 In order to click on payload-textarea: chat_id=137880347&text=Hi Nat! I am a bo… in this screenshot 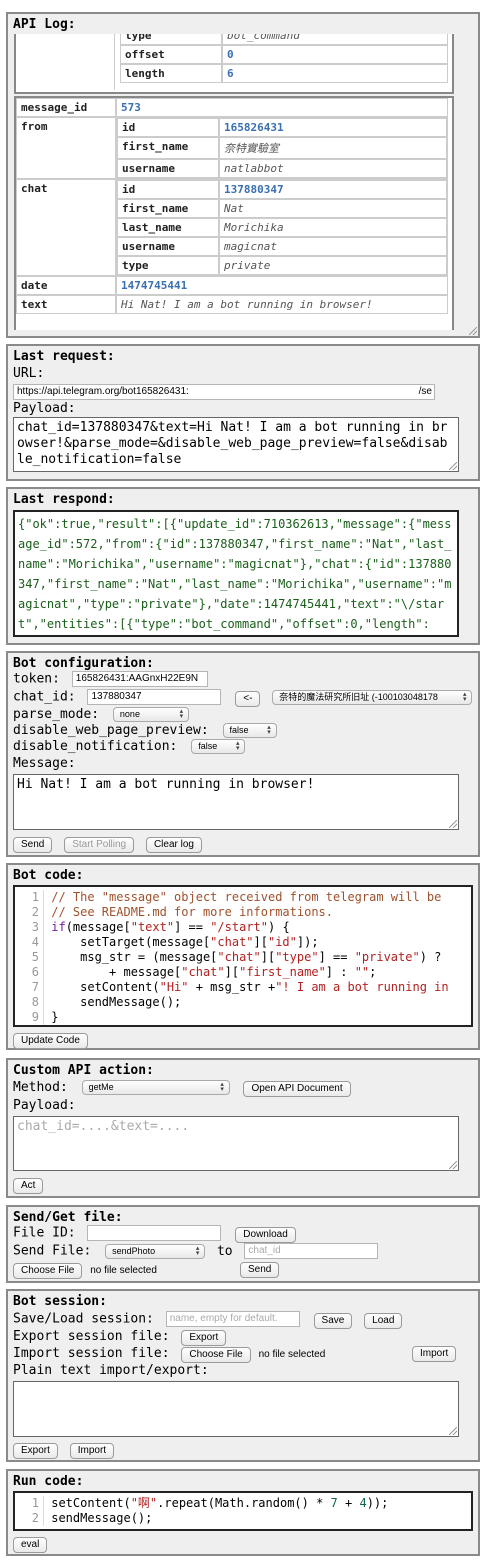, I will do `click(236, 444)`.